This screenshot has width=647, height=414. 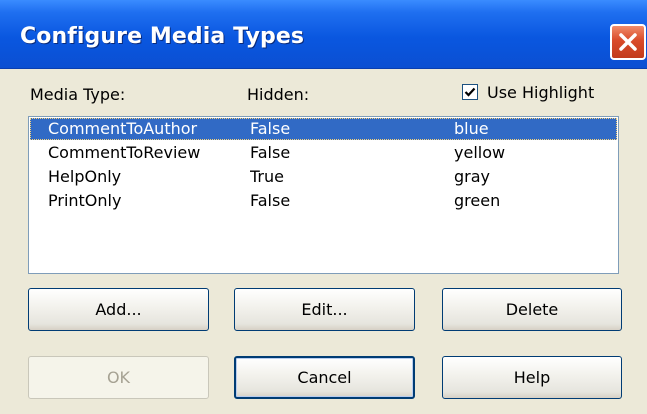 I want to click on list-item: PrintOnly False green, so click(x=323, y=201).